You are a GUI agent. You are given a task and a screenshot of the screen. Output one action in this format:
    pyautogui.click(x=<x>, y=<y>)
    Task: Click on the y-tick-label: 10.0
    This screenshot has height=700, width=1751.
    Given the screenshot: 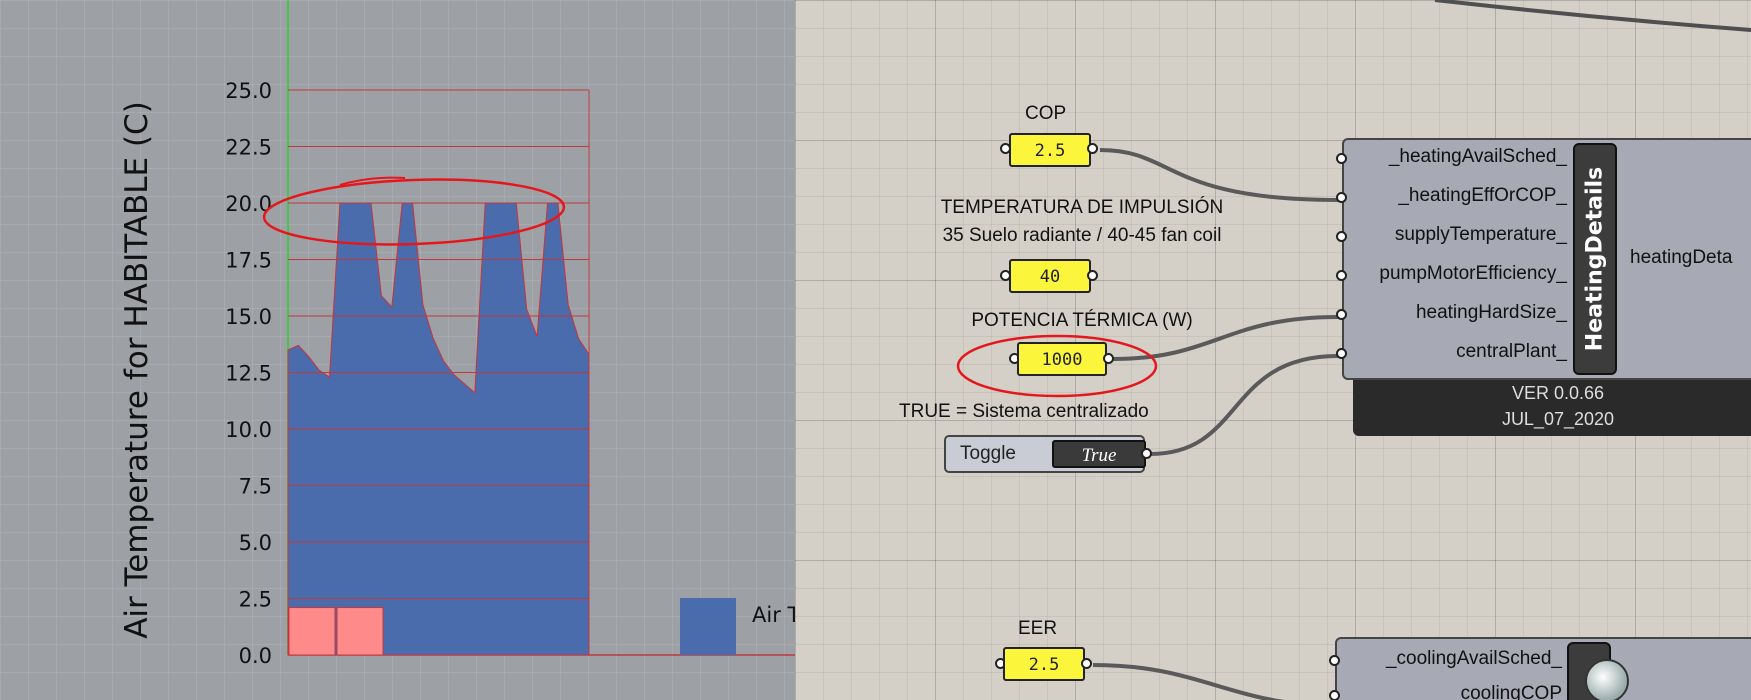 What is the action you would take?
    pyautogui.click(x=248, y=430)
    